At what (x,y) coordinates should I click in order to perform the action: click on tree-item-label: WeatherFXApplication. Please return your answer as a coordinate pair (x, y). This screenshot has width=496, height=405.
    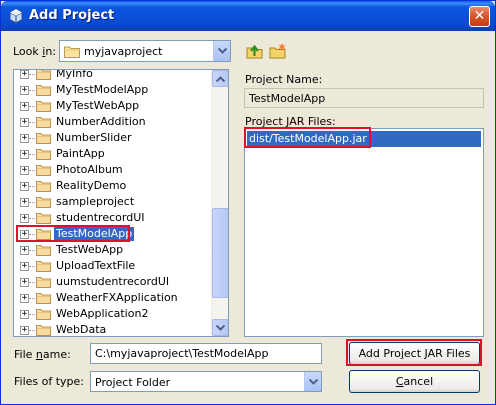
    Looking at the image, I should click on (117, 297).